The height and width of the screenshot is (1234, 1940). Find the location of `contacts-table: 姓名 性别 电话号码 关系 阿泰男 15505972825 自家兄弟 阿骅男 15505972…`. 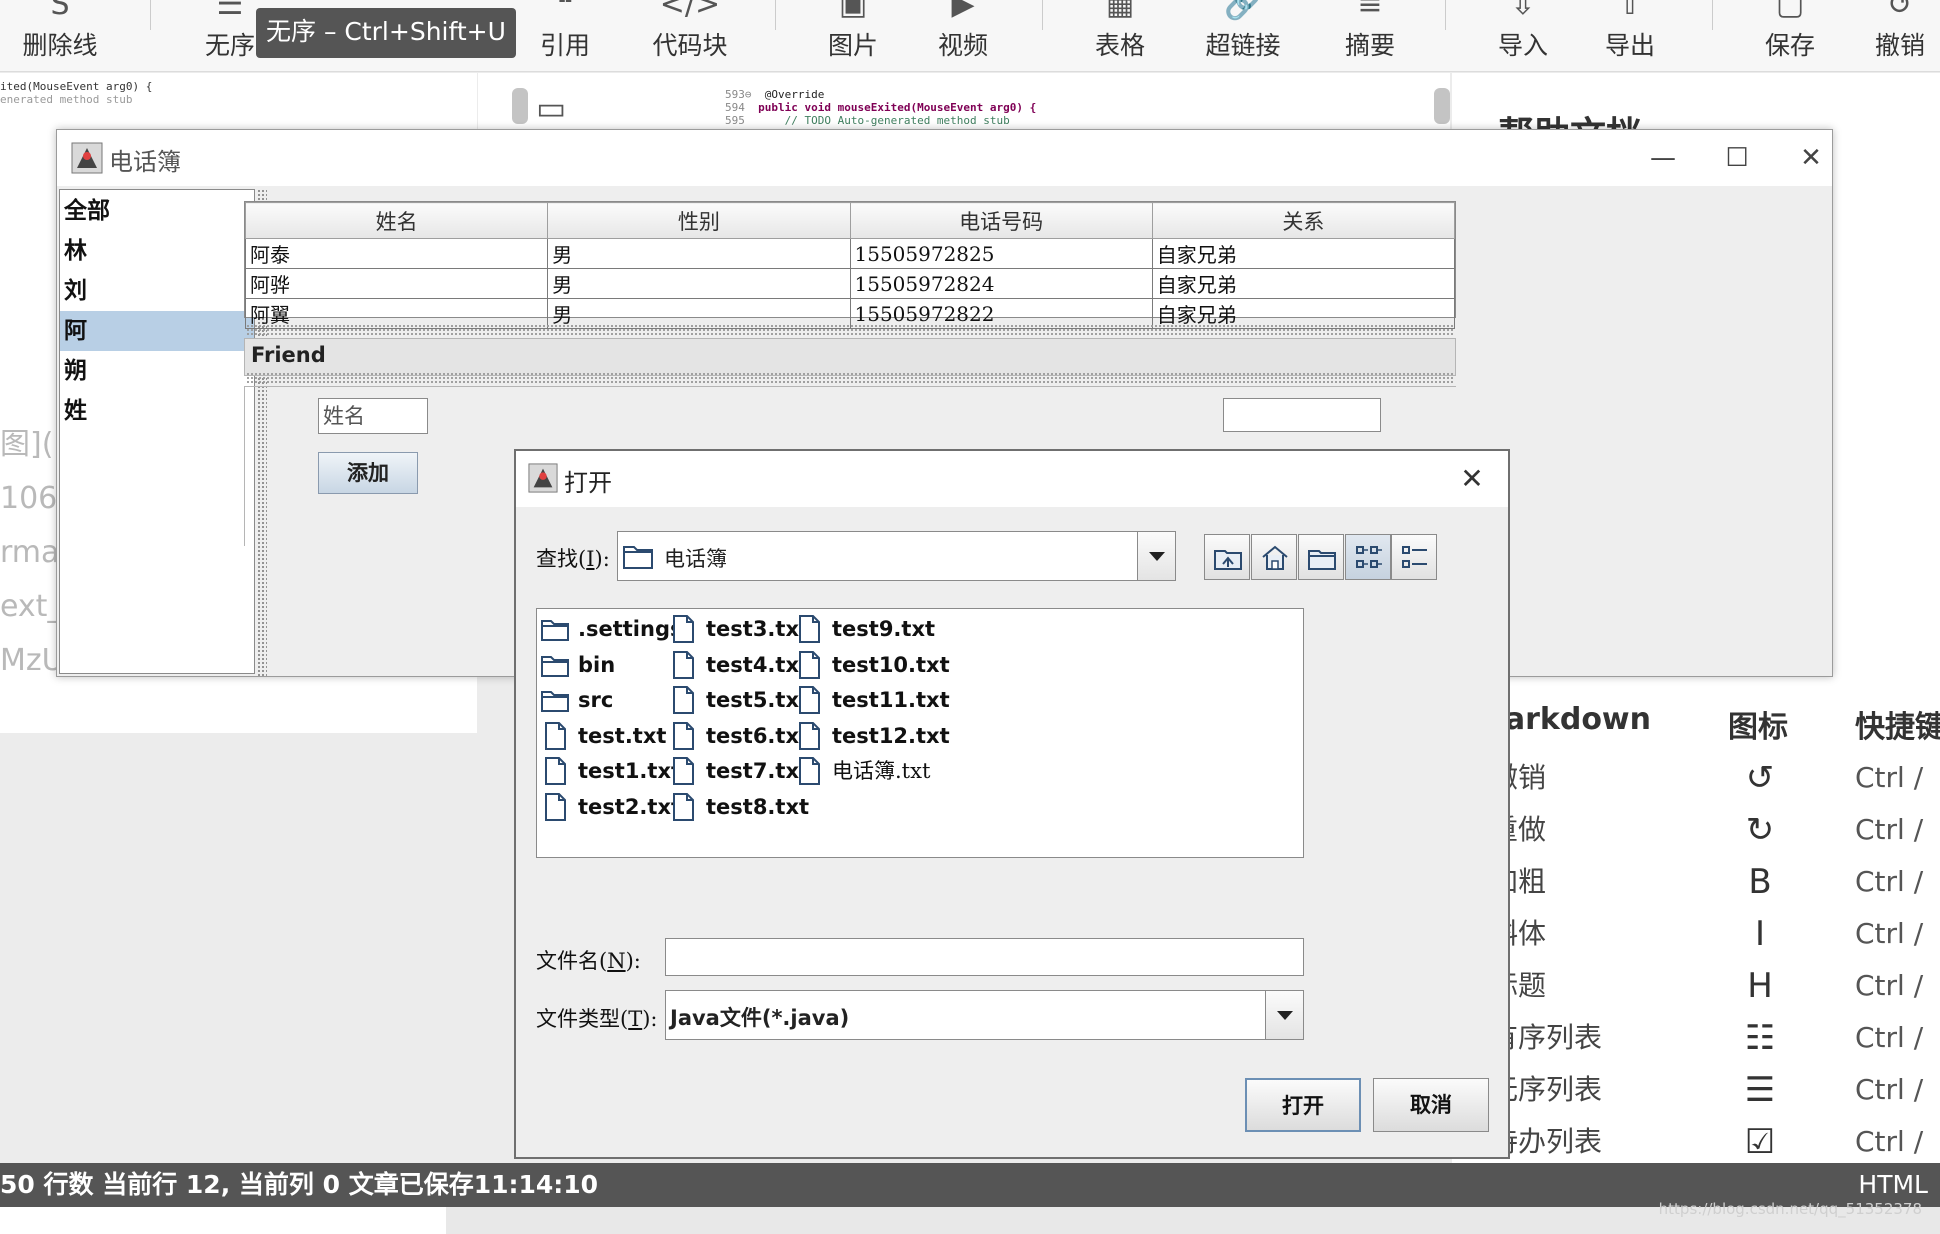

contacts-table: 姓名 性别 电话号码 关系 阿泰男 15505972825 自家兄弟 阿骅男 15505972… is located at coordinates (850, 265).